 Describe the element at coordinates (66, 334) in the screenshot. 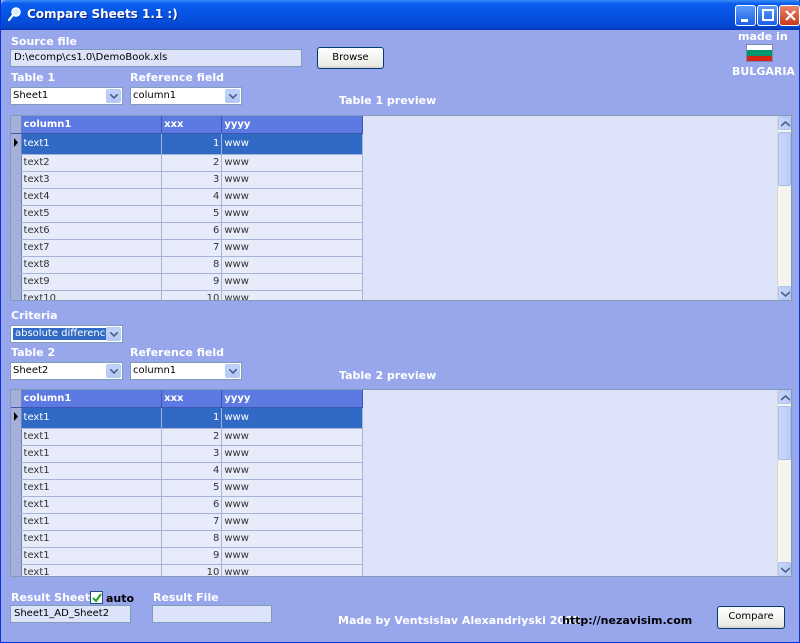

I see `criteria-select: absolute difference` at that location.